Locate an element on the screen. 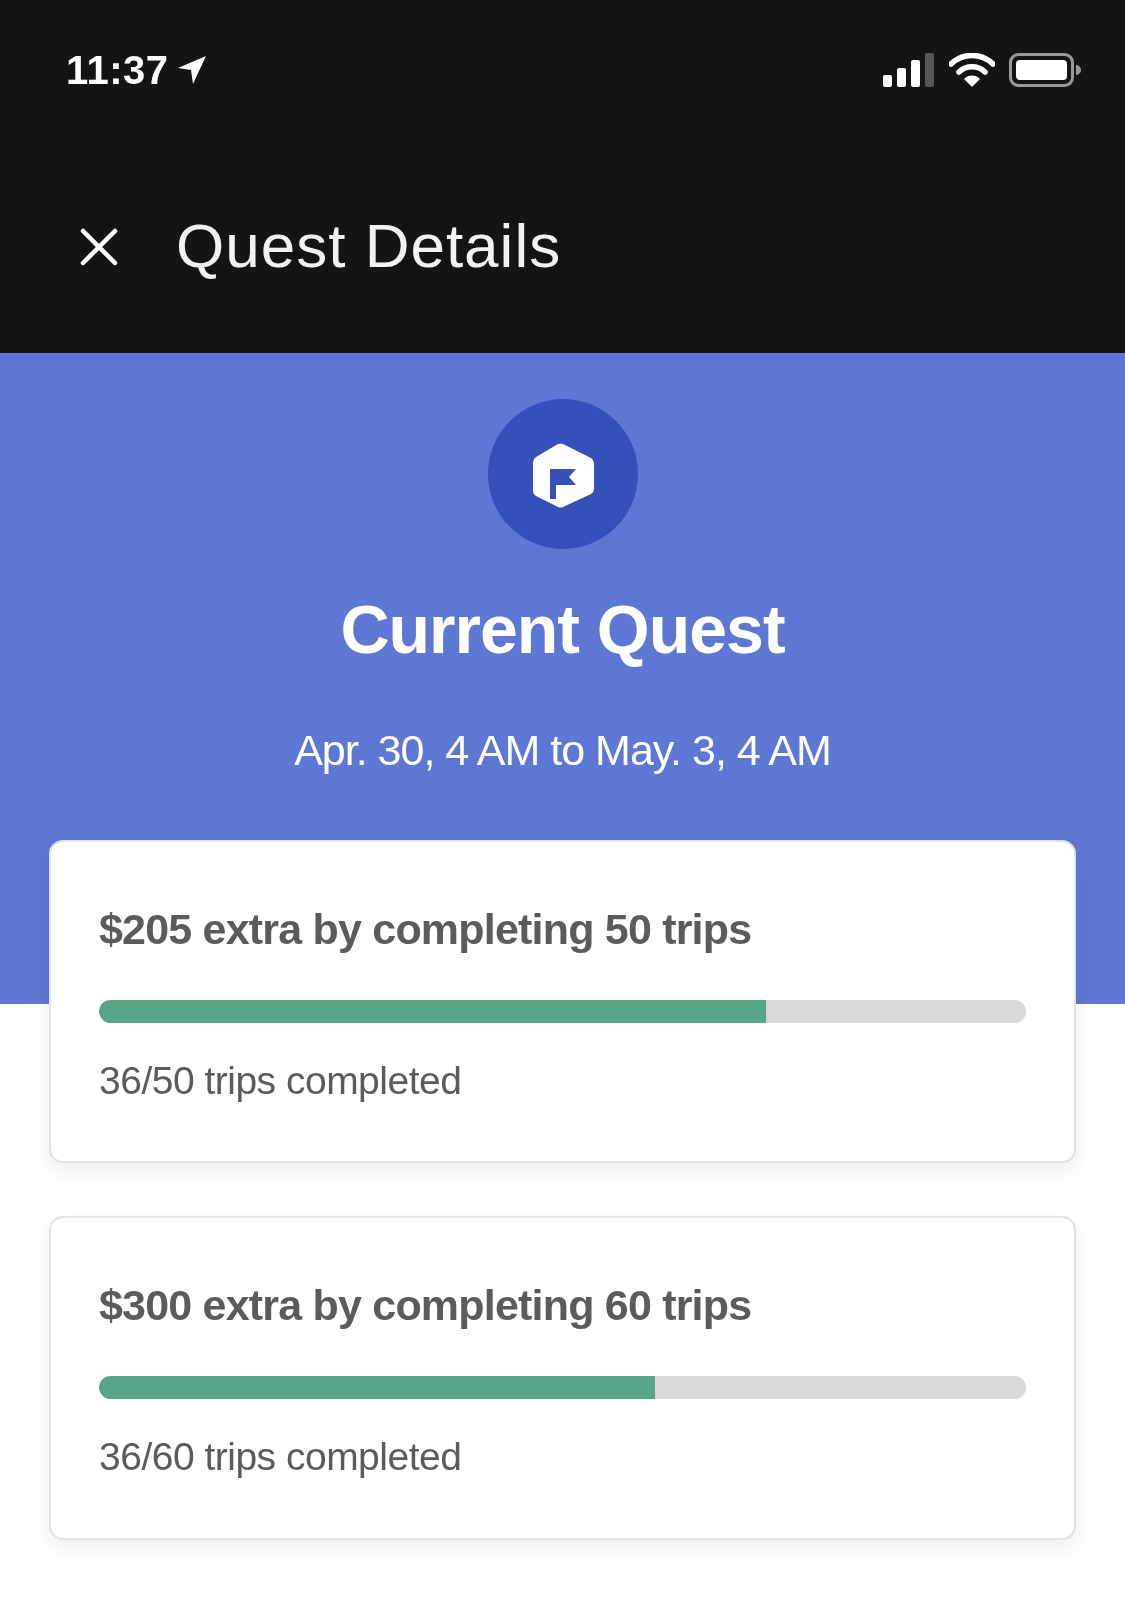 This screenshot has width=1125, height=1616. date-range: Apr. 30, 4 AM to May. 3, 4 AM is located at coordinates (562, 750).